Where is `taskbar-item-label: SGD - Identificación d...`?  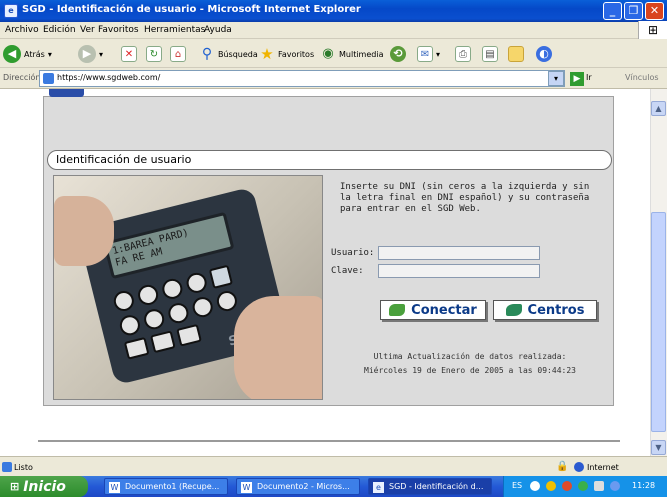
taskbar-item-label: SGD - Identificación d... is located at coordinates (436, 486).